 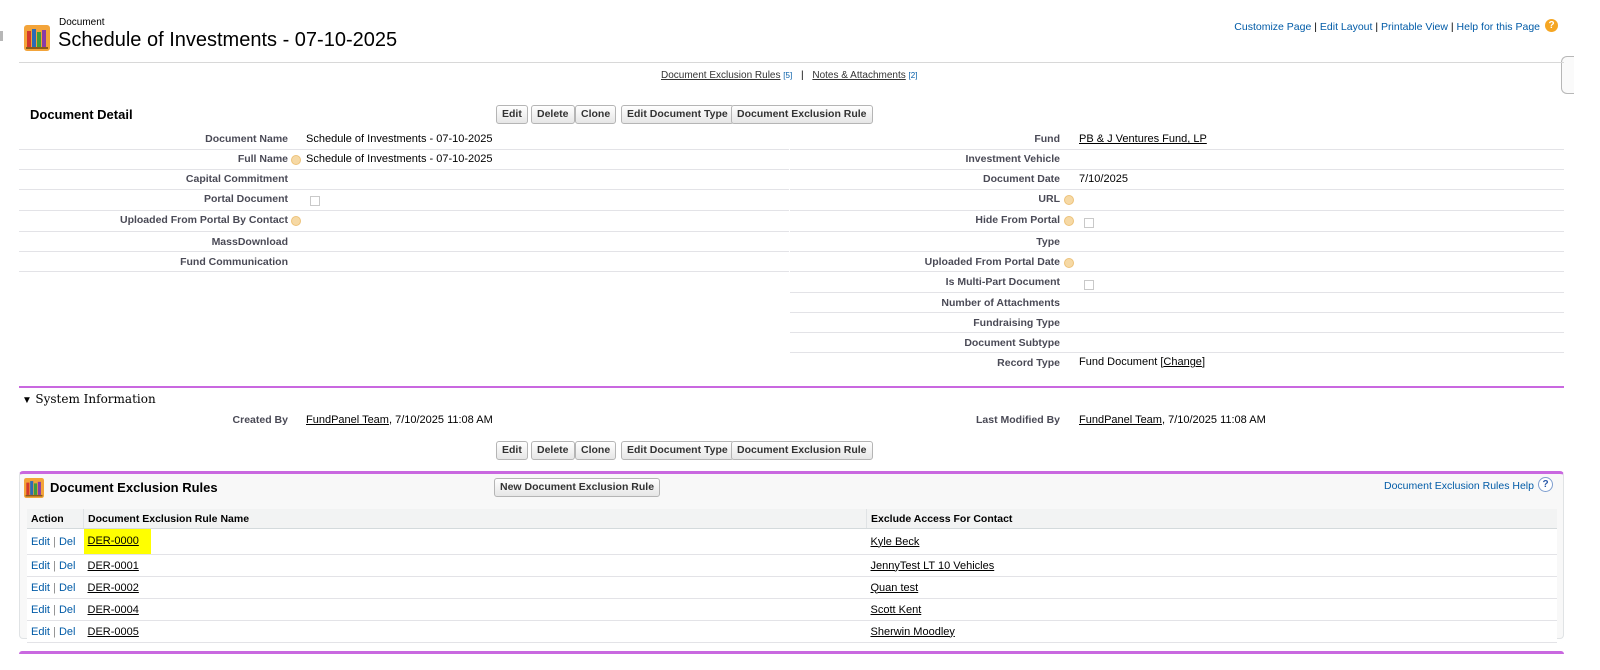 What do you see at coordinates (1346, 27) in the screenshot?
I see `edit-layout-link: Edit Layout` at bounding box center [1346, 27].